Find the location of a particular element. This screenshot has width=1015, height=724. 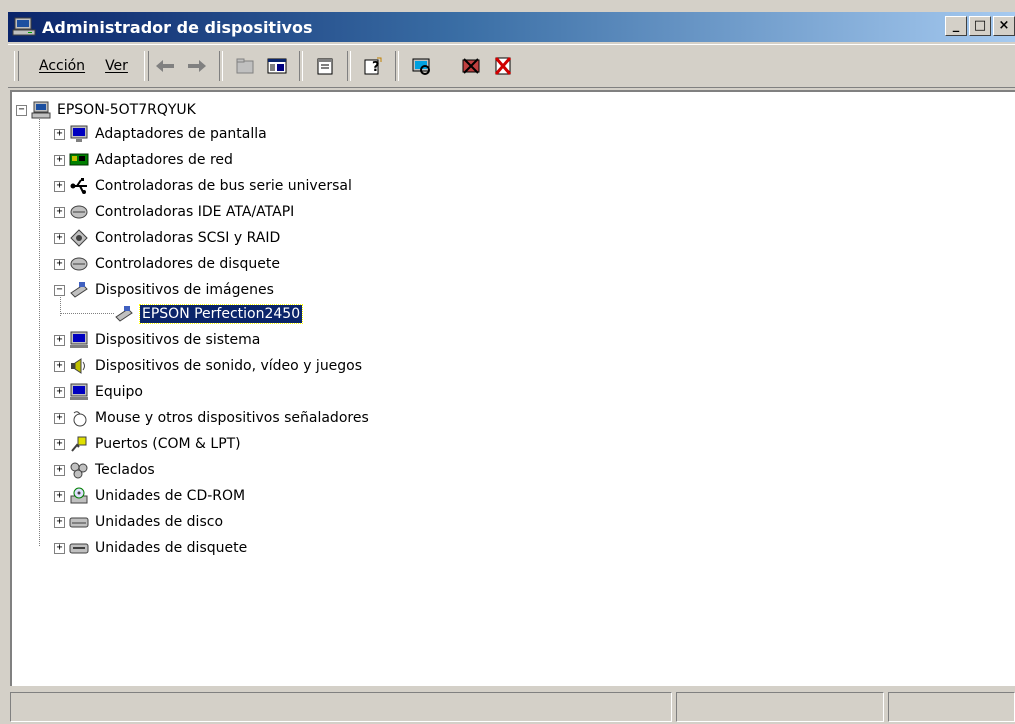

menu-grip is located at coordinates (16, 66).